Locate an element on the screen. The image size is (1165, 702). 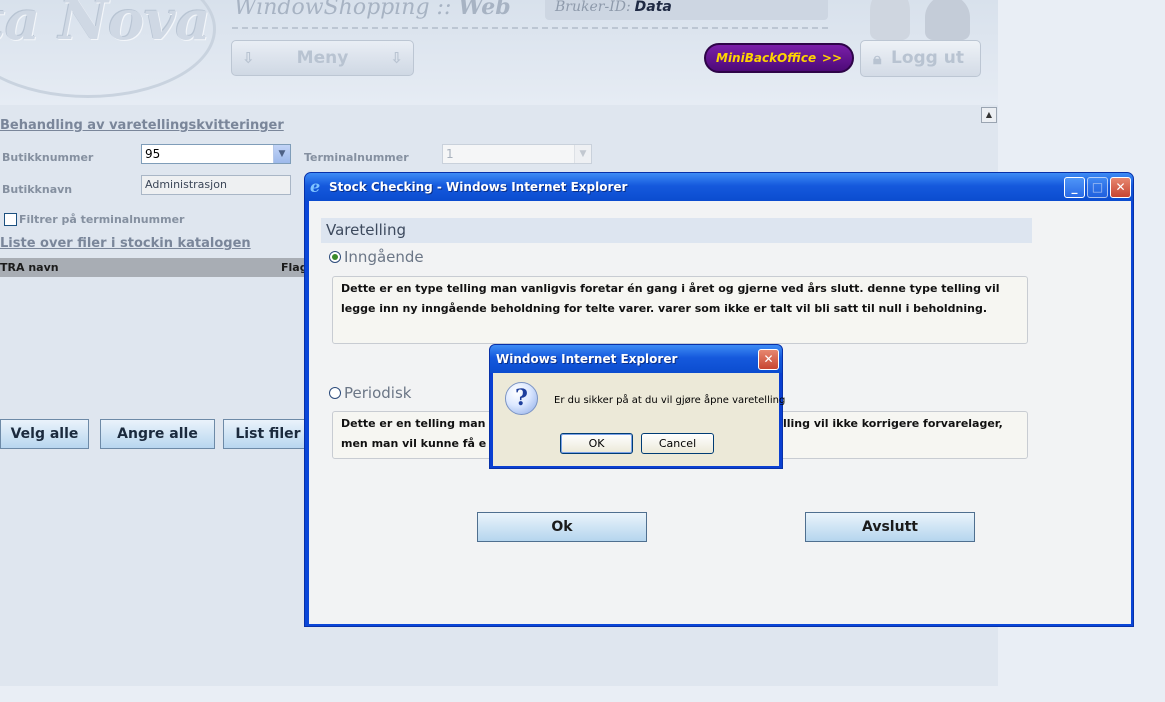
dialog-cancel-button: Cancel is located at coordinates (677, 443).